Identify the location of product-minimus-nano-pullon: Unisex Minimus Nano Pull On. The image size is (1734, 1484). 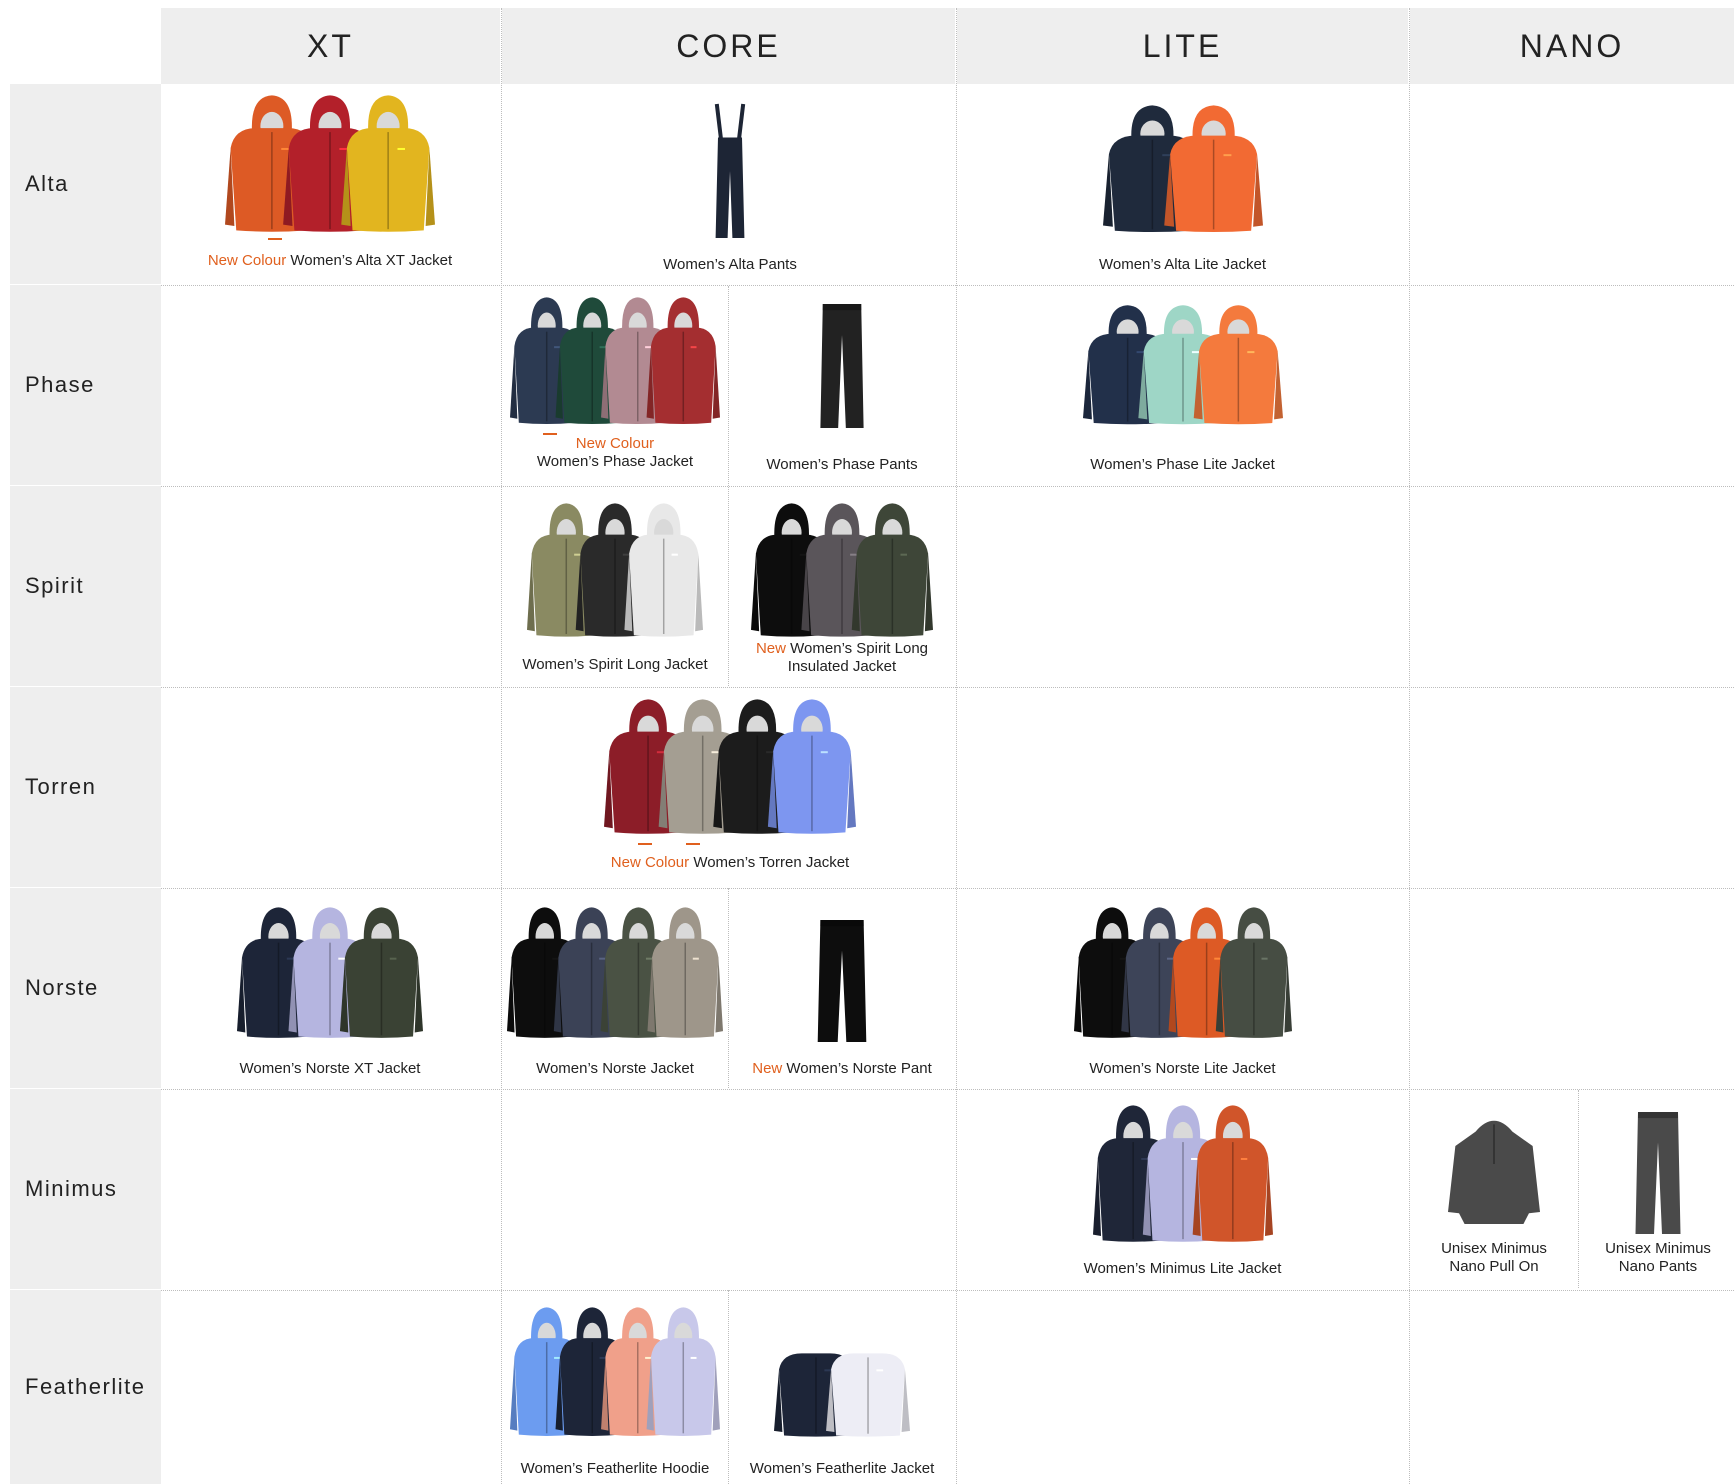
(1494, 1193).